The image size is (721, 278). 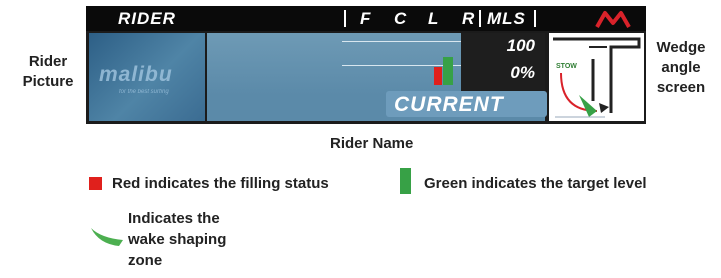 I want to click on callout-line: Rider, so click(x=48, y=61).